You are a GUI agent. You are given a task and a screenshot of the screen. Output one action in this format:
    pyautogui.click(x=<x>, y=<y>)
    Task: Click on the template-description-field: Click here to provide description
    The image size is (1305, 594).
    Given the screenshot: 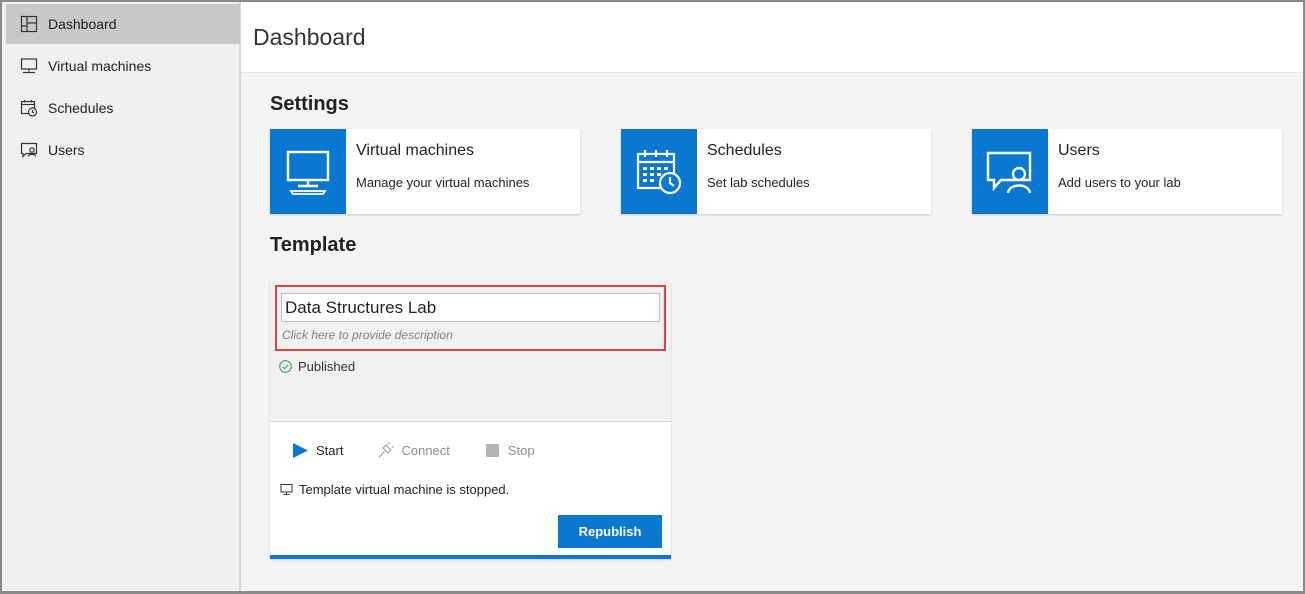 What is the action you would take?
    pyautogui.click(x=470, y=335)
    